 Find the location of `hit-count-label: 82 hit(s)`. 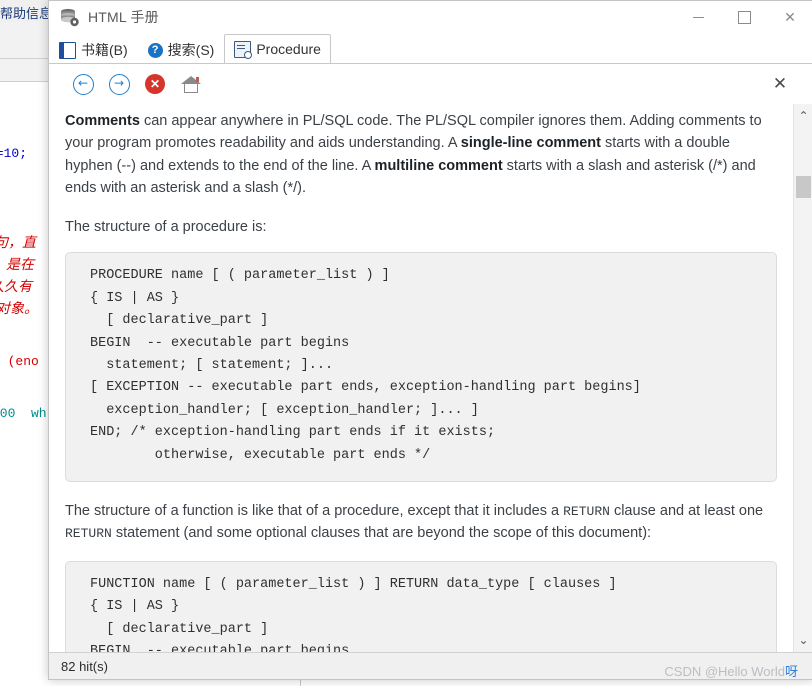

hit-count-label: 82 hit(s) is located at coordinates (84, 666).